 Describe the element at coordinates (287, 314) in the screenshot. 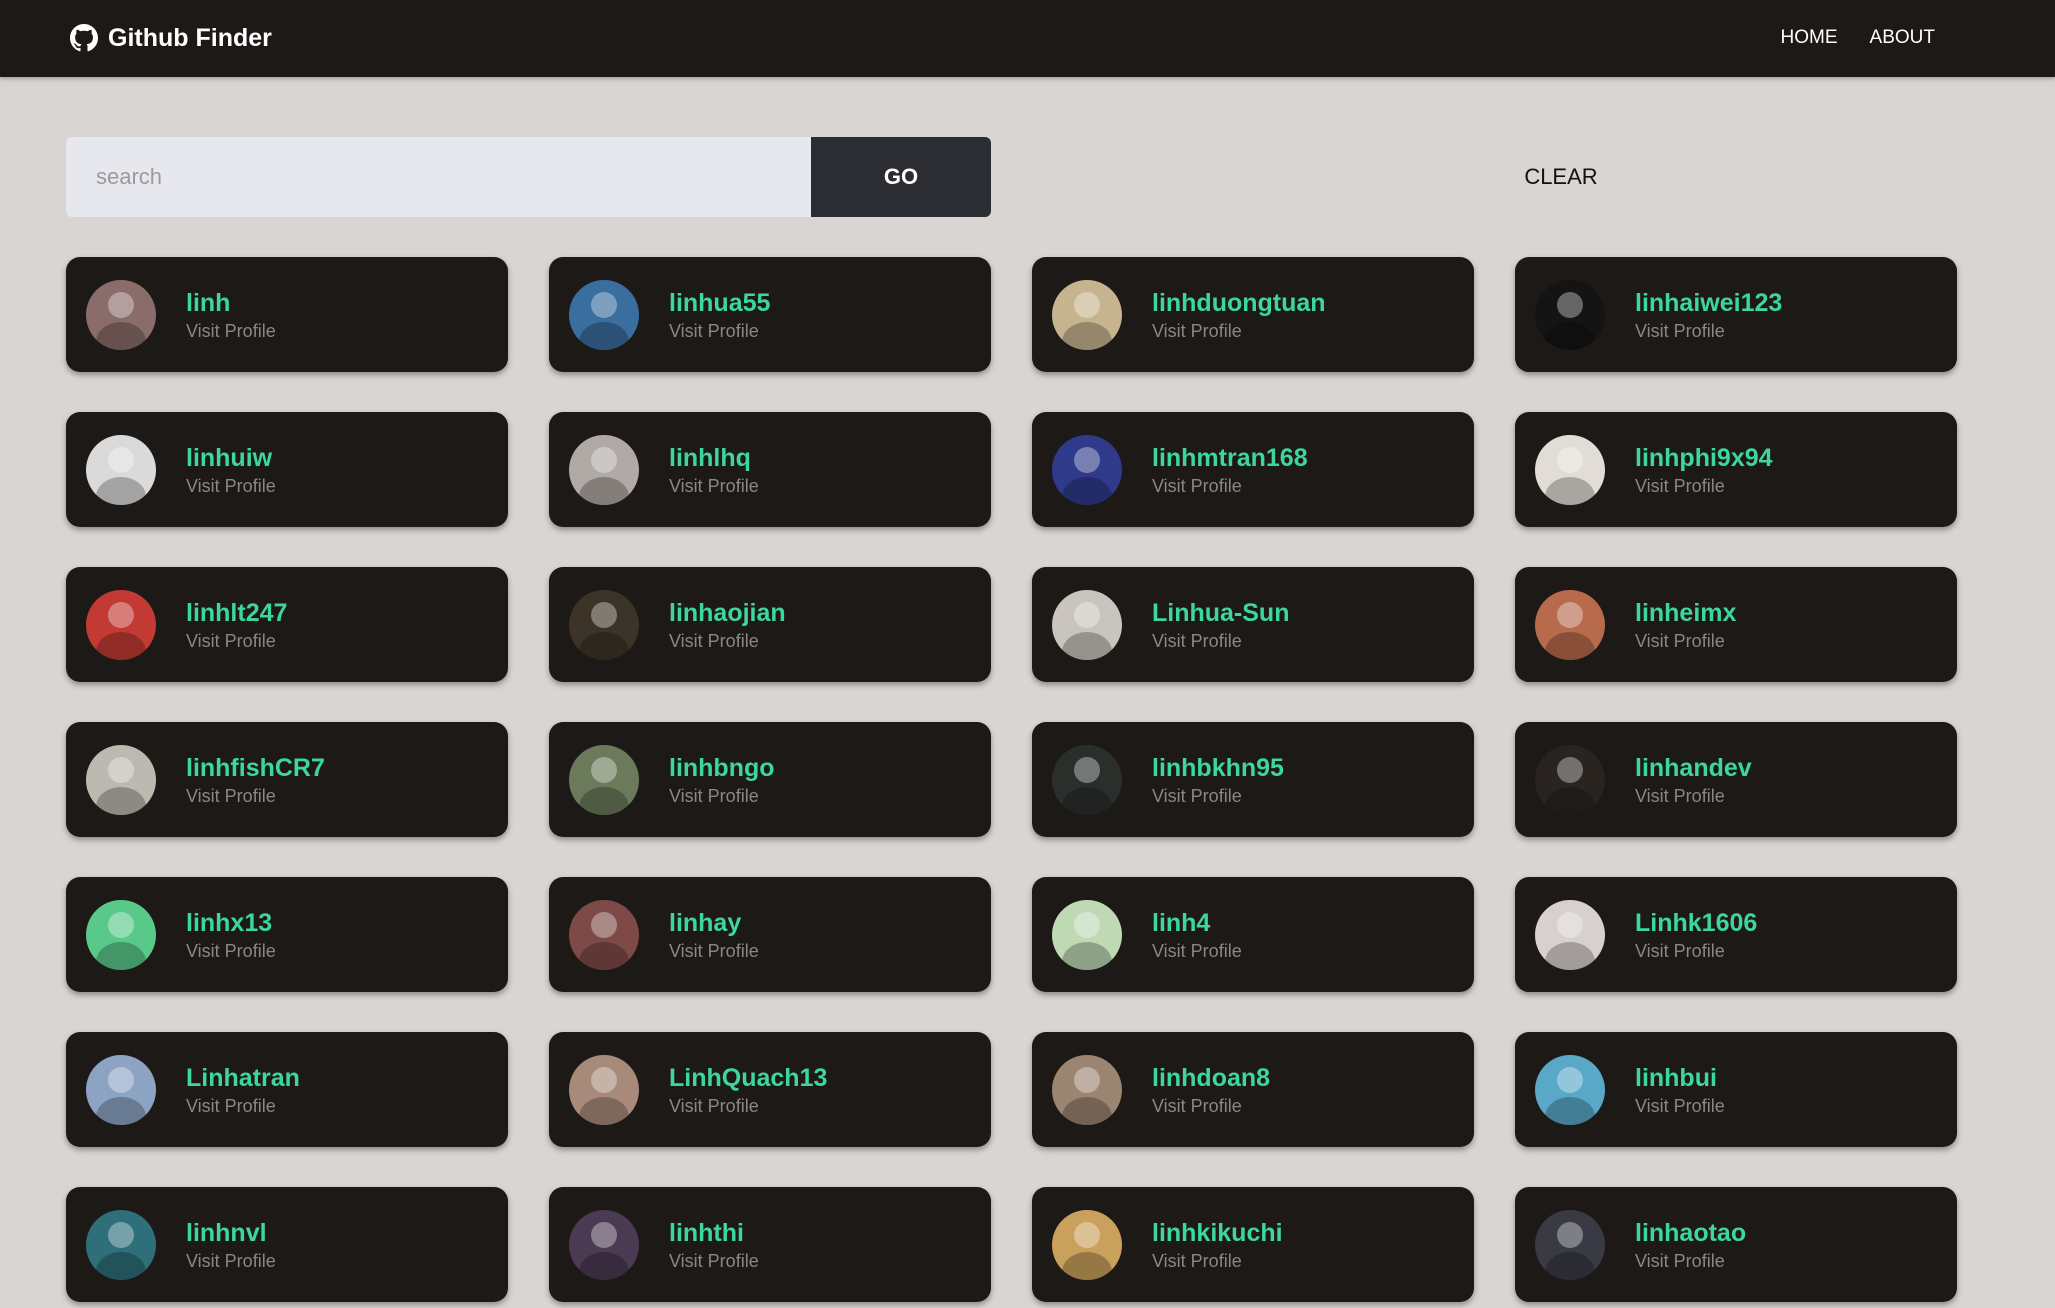

I see `user-card: linh Visit Profile` at that location.